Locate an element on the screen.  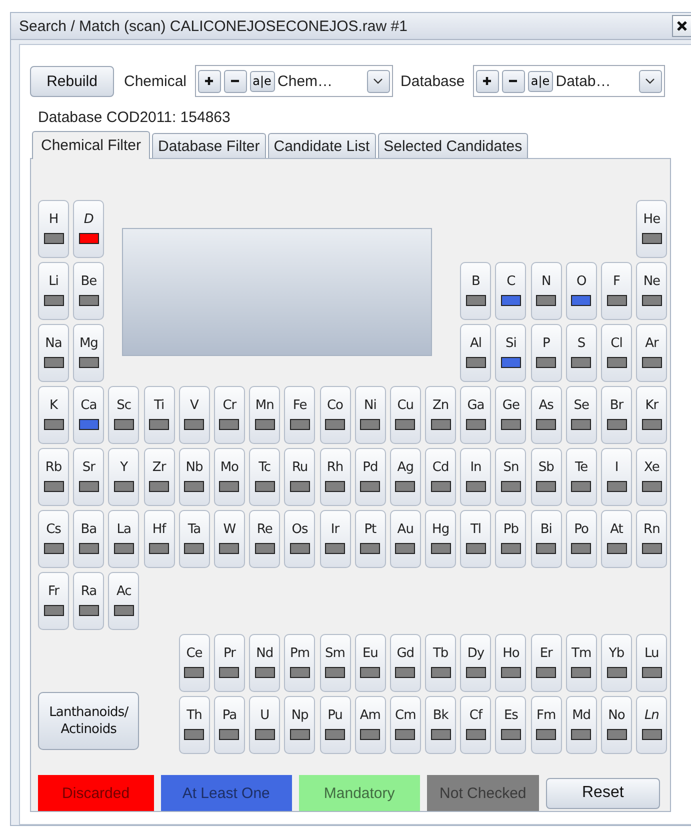
element-button: As is located at coordinates (546, 415).